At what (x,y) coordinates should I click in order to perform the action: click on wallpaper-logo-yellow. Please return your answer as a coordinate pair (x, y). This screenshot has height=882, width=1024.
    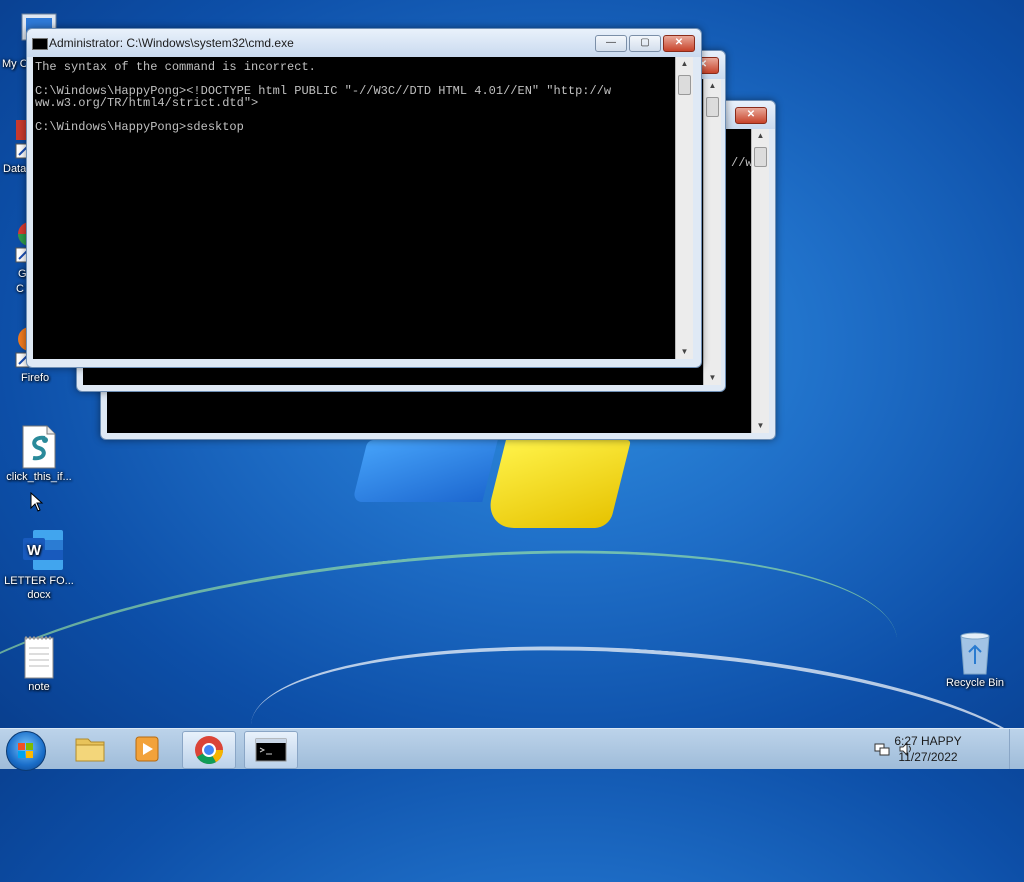
    Looking at the image, I should click on (557, 484).